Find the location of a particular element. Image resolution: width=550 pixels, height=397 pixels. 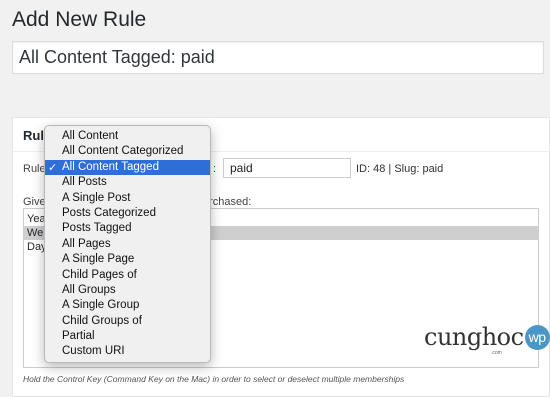

dropdown-option: All Pages is located at coordinates (127, 244).